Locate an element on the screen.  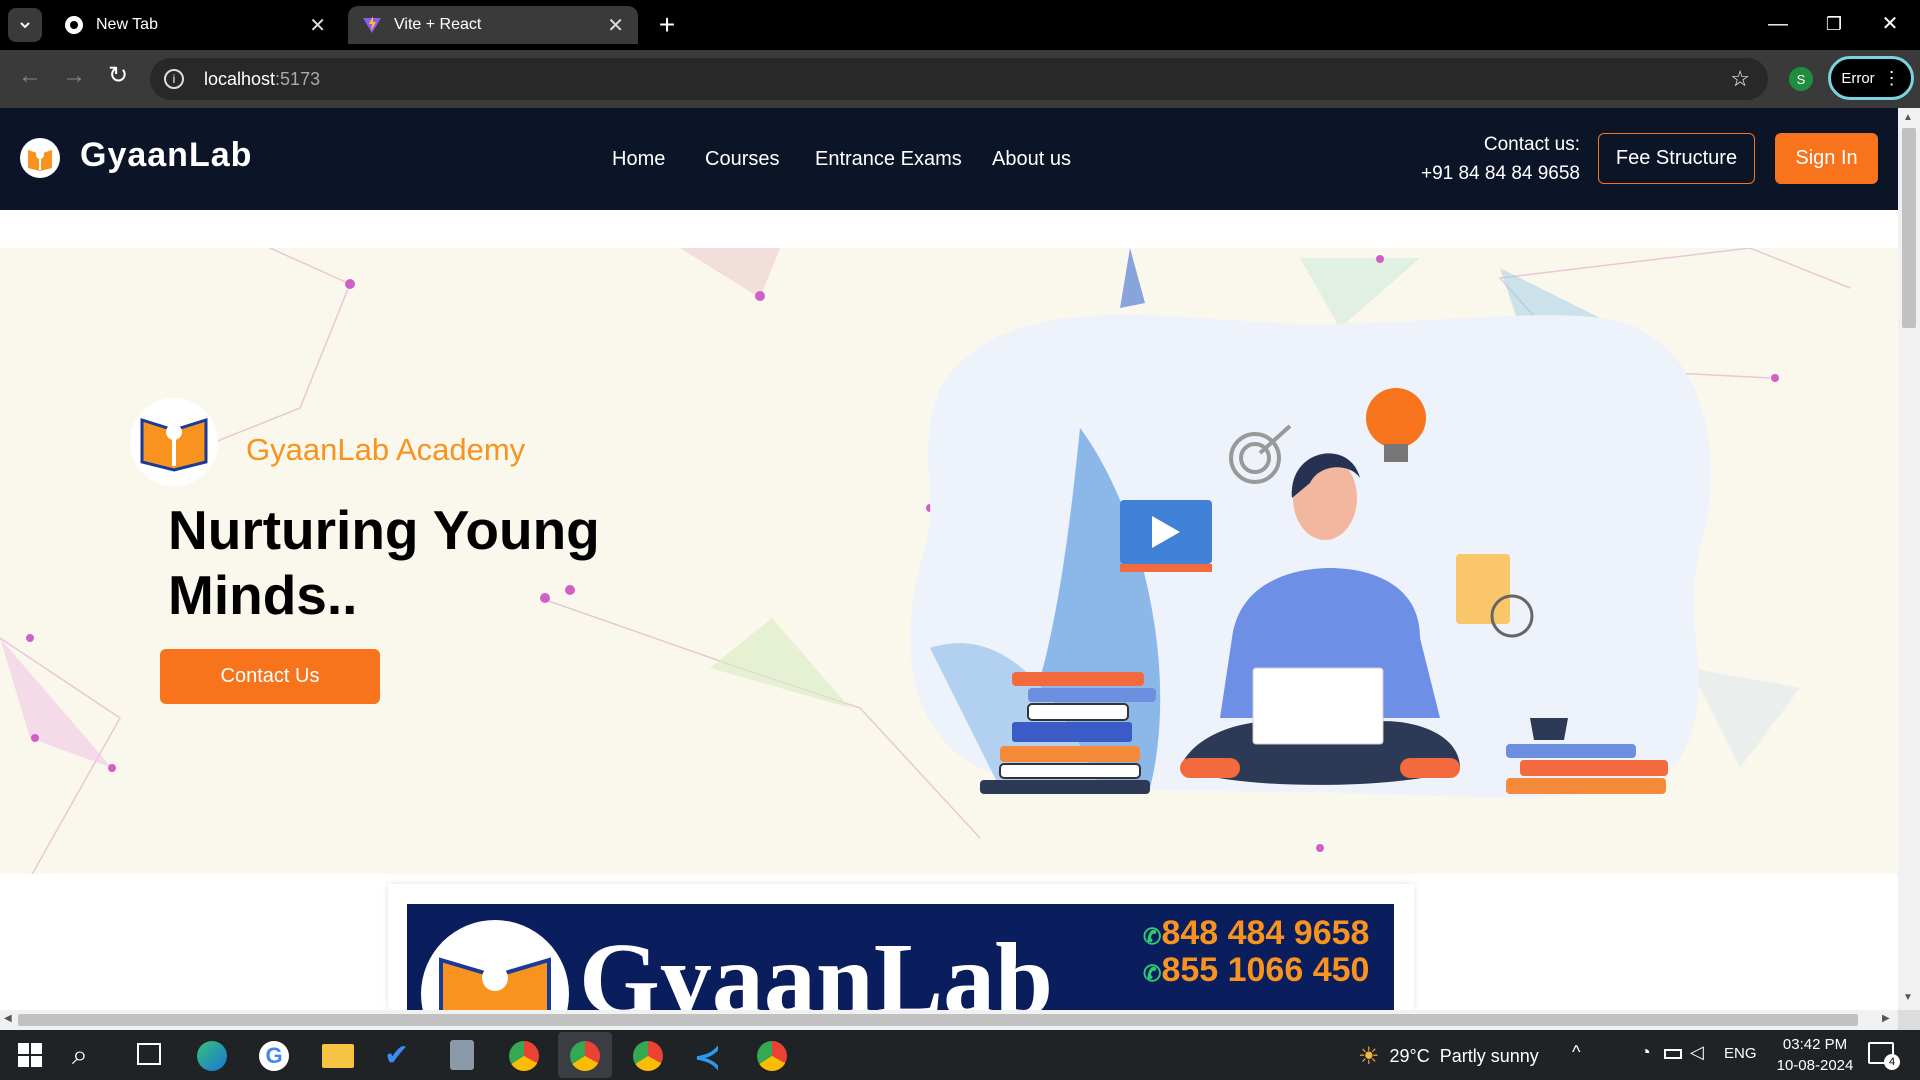
weather-desc: Partly sunny is located at coordinates (1489, 1056).